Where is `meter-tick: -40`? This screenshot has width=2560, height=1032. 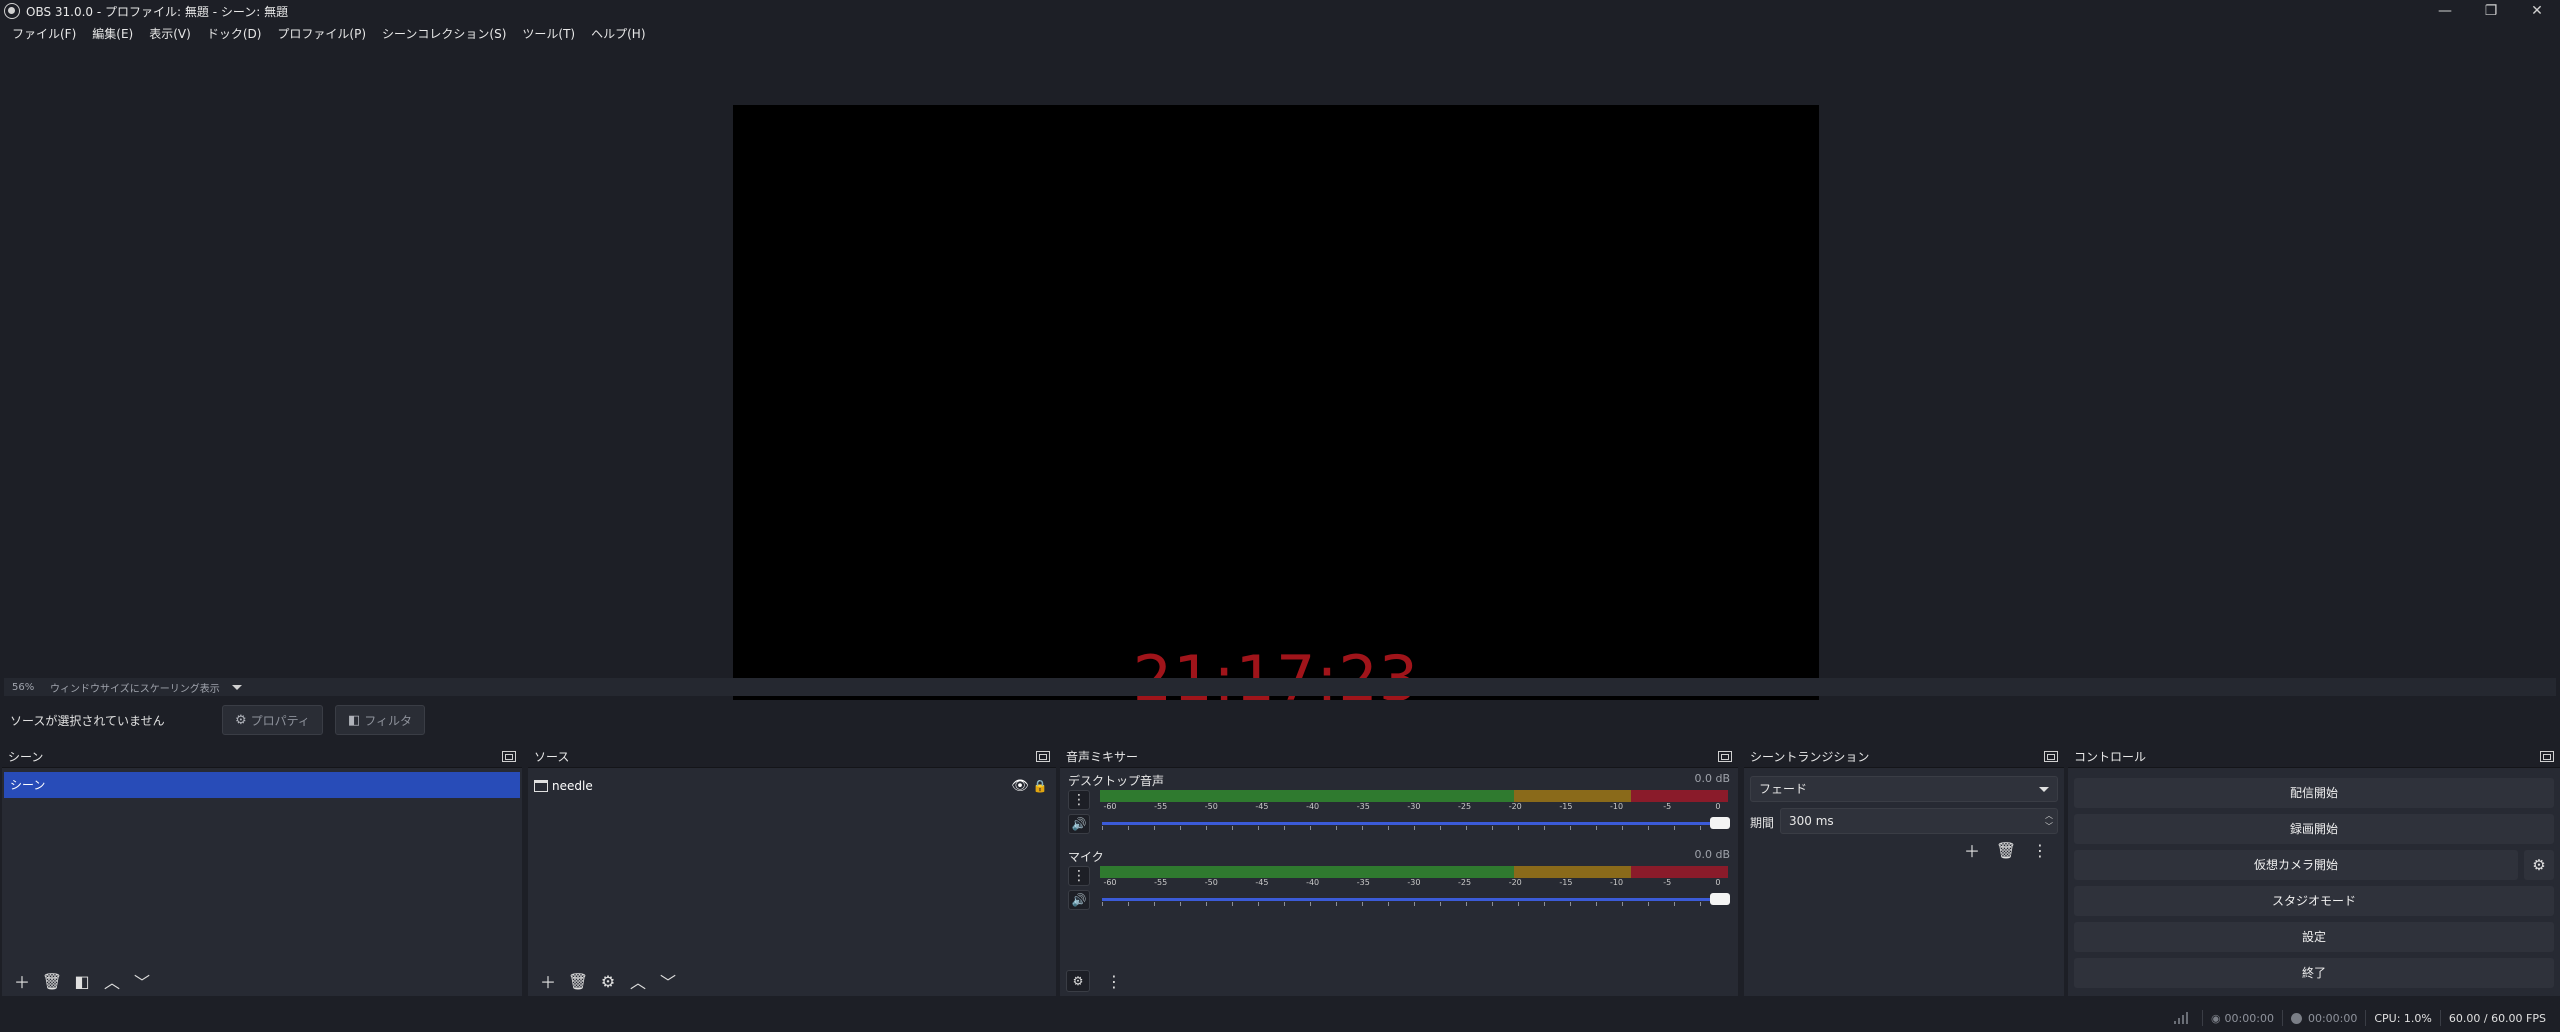
meter-tick: -40 is located at coordinates (1313, 882).